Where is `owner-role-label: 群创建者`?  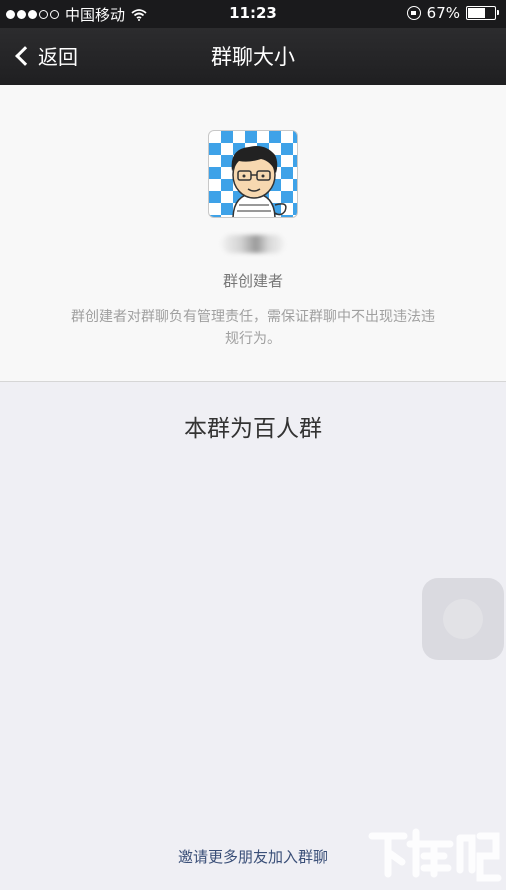 owner-role-label: 群创建者 is located at coordinates (252, 281).